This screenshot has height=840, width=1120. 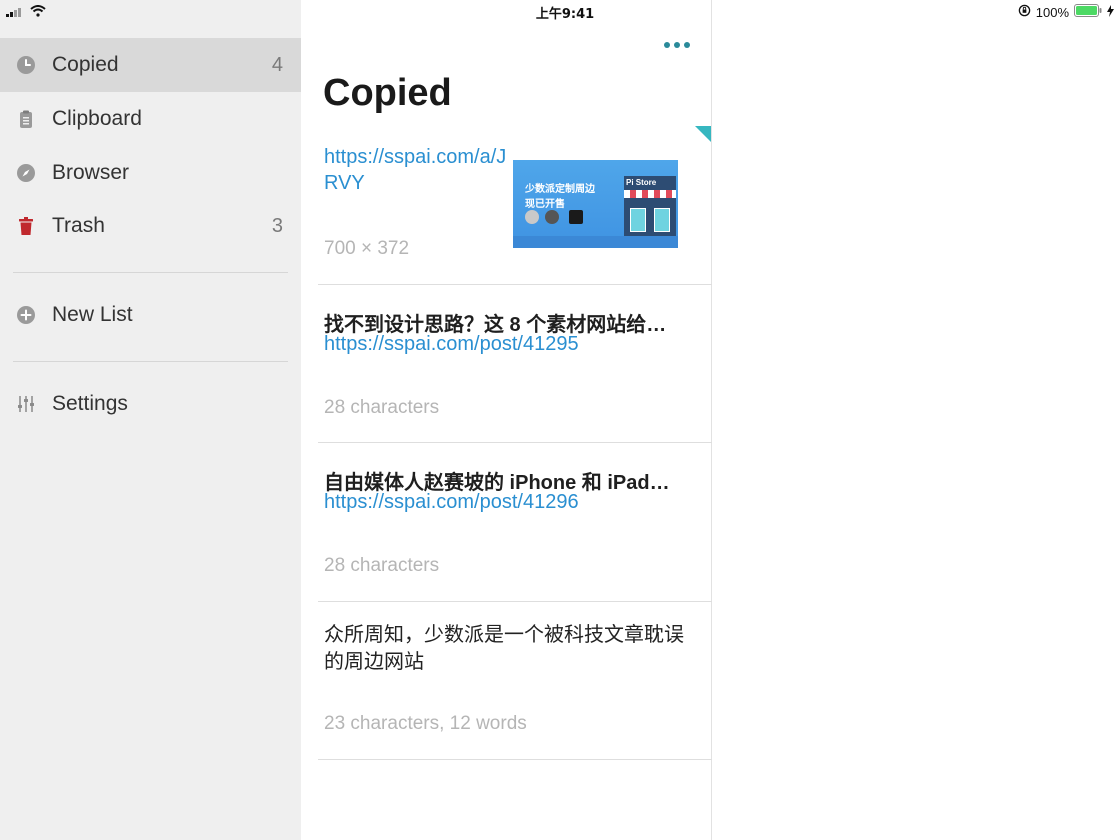 I want to click on thumbnail-caption: 现已开售, so click(x=545, y=204).